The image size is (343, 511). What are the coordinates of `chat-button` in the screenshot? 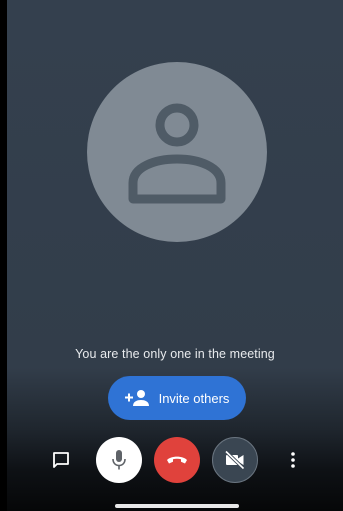 It's located at (61, 460).